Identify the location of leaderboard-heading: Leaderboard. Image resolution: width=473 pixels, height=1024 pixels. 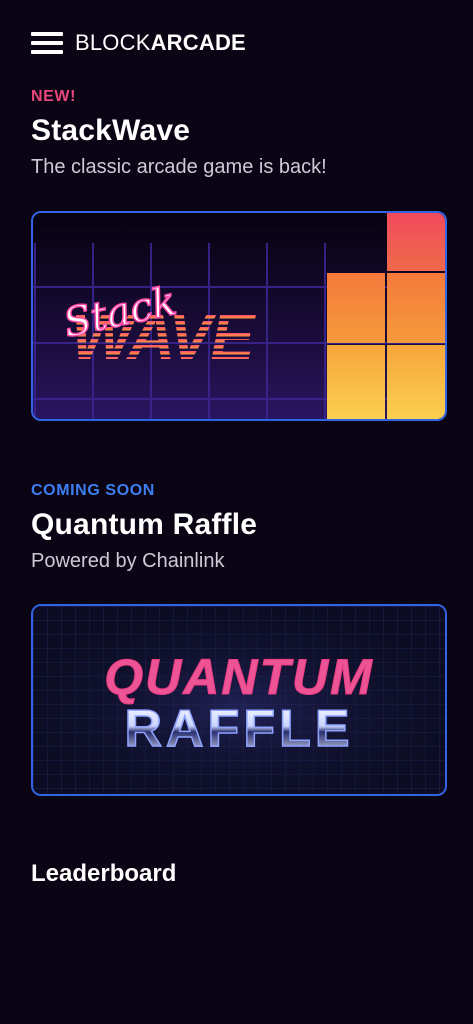
(103, 874).